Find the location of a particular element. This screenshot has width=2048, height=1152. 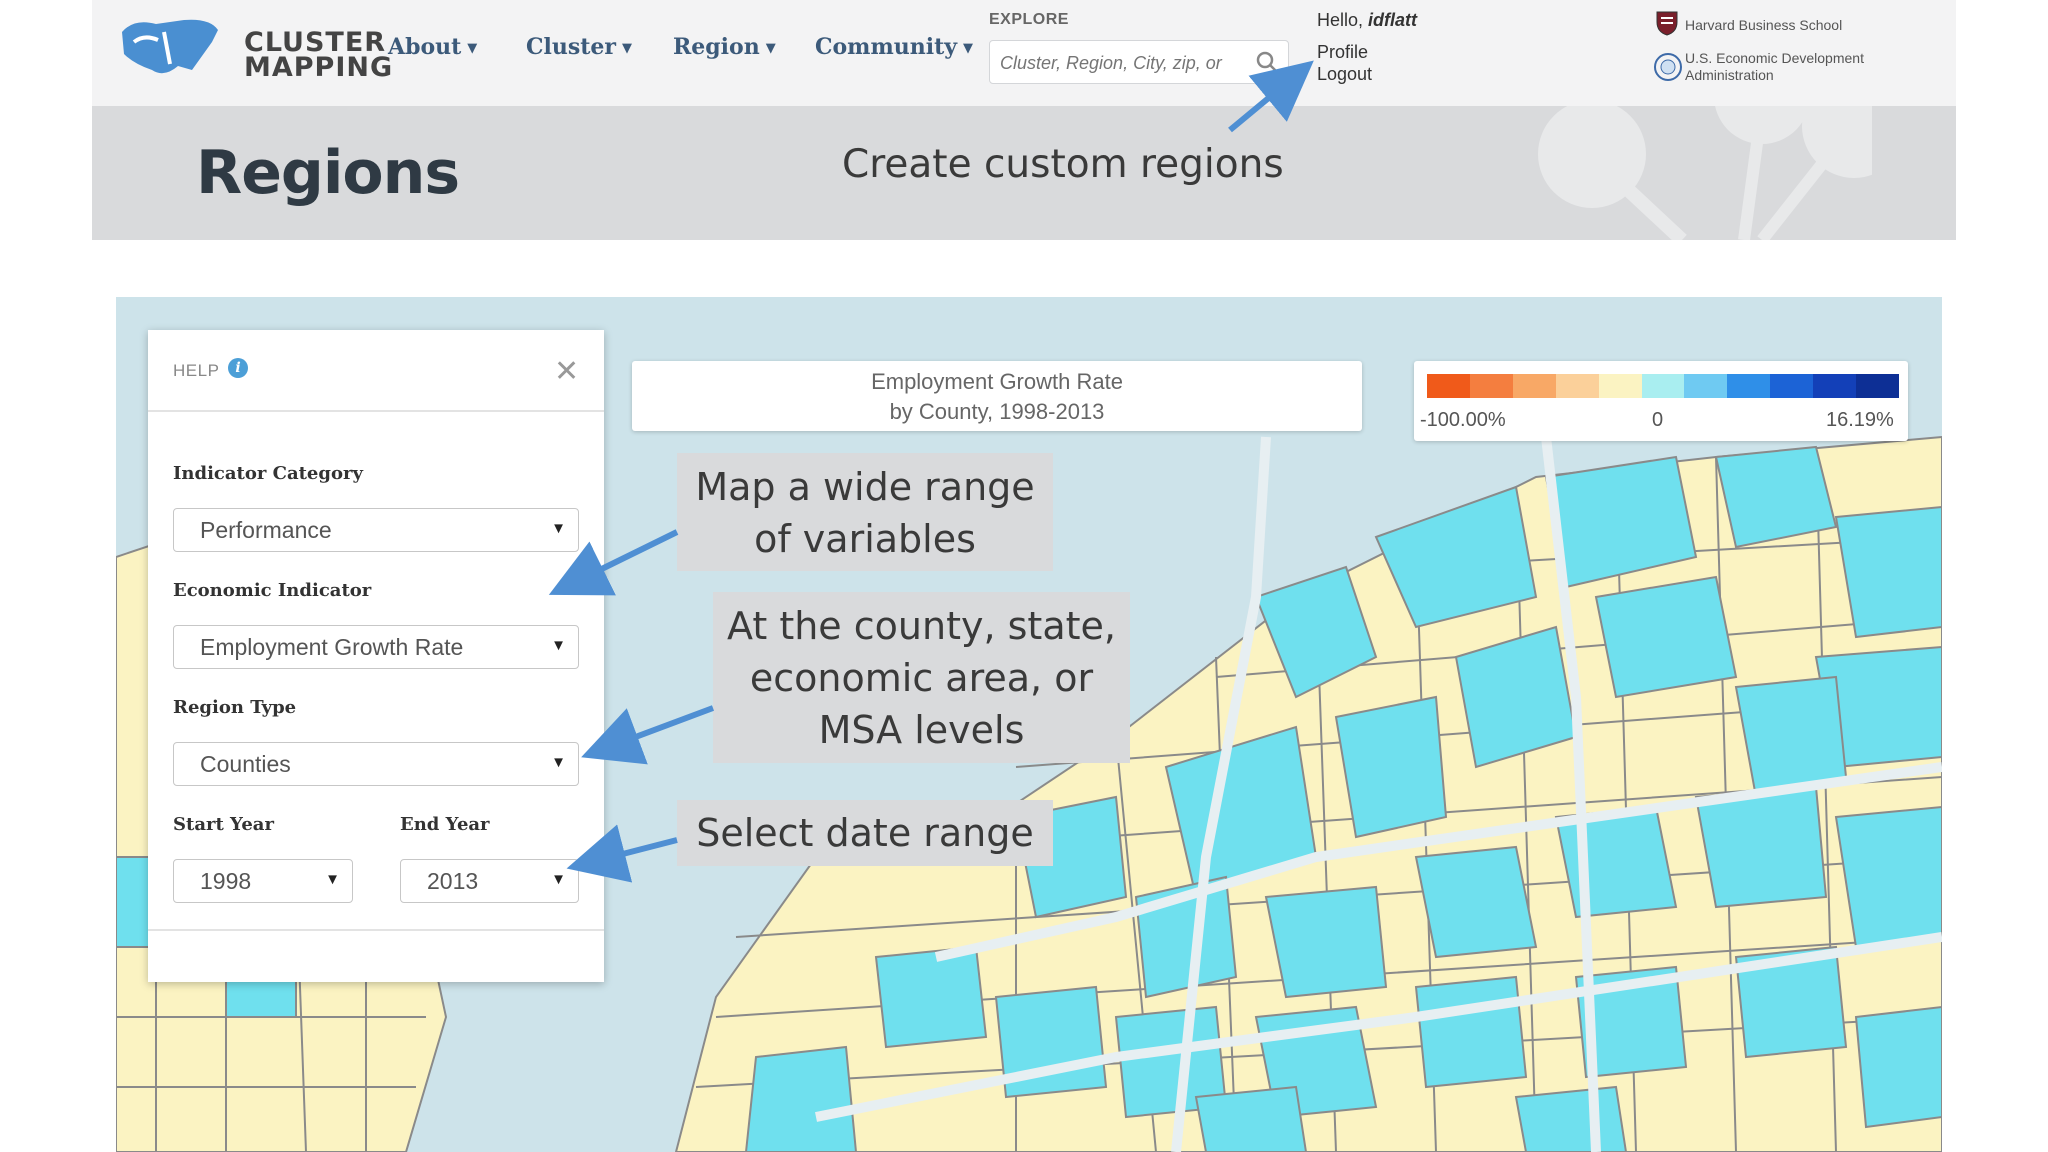

cluster-mapping-logo: CLUSTER MAPPING is located at coordinates (253, 47).